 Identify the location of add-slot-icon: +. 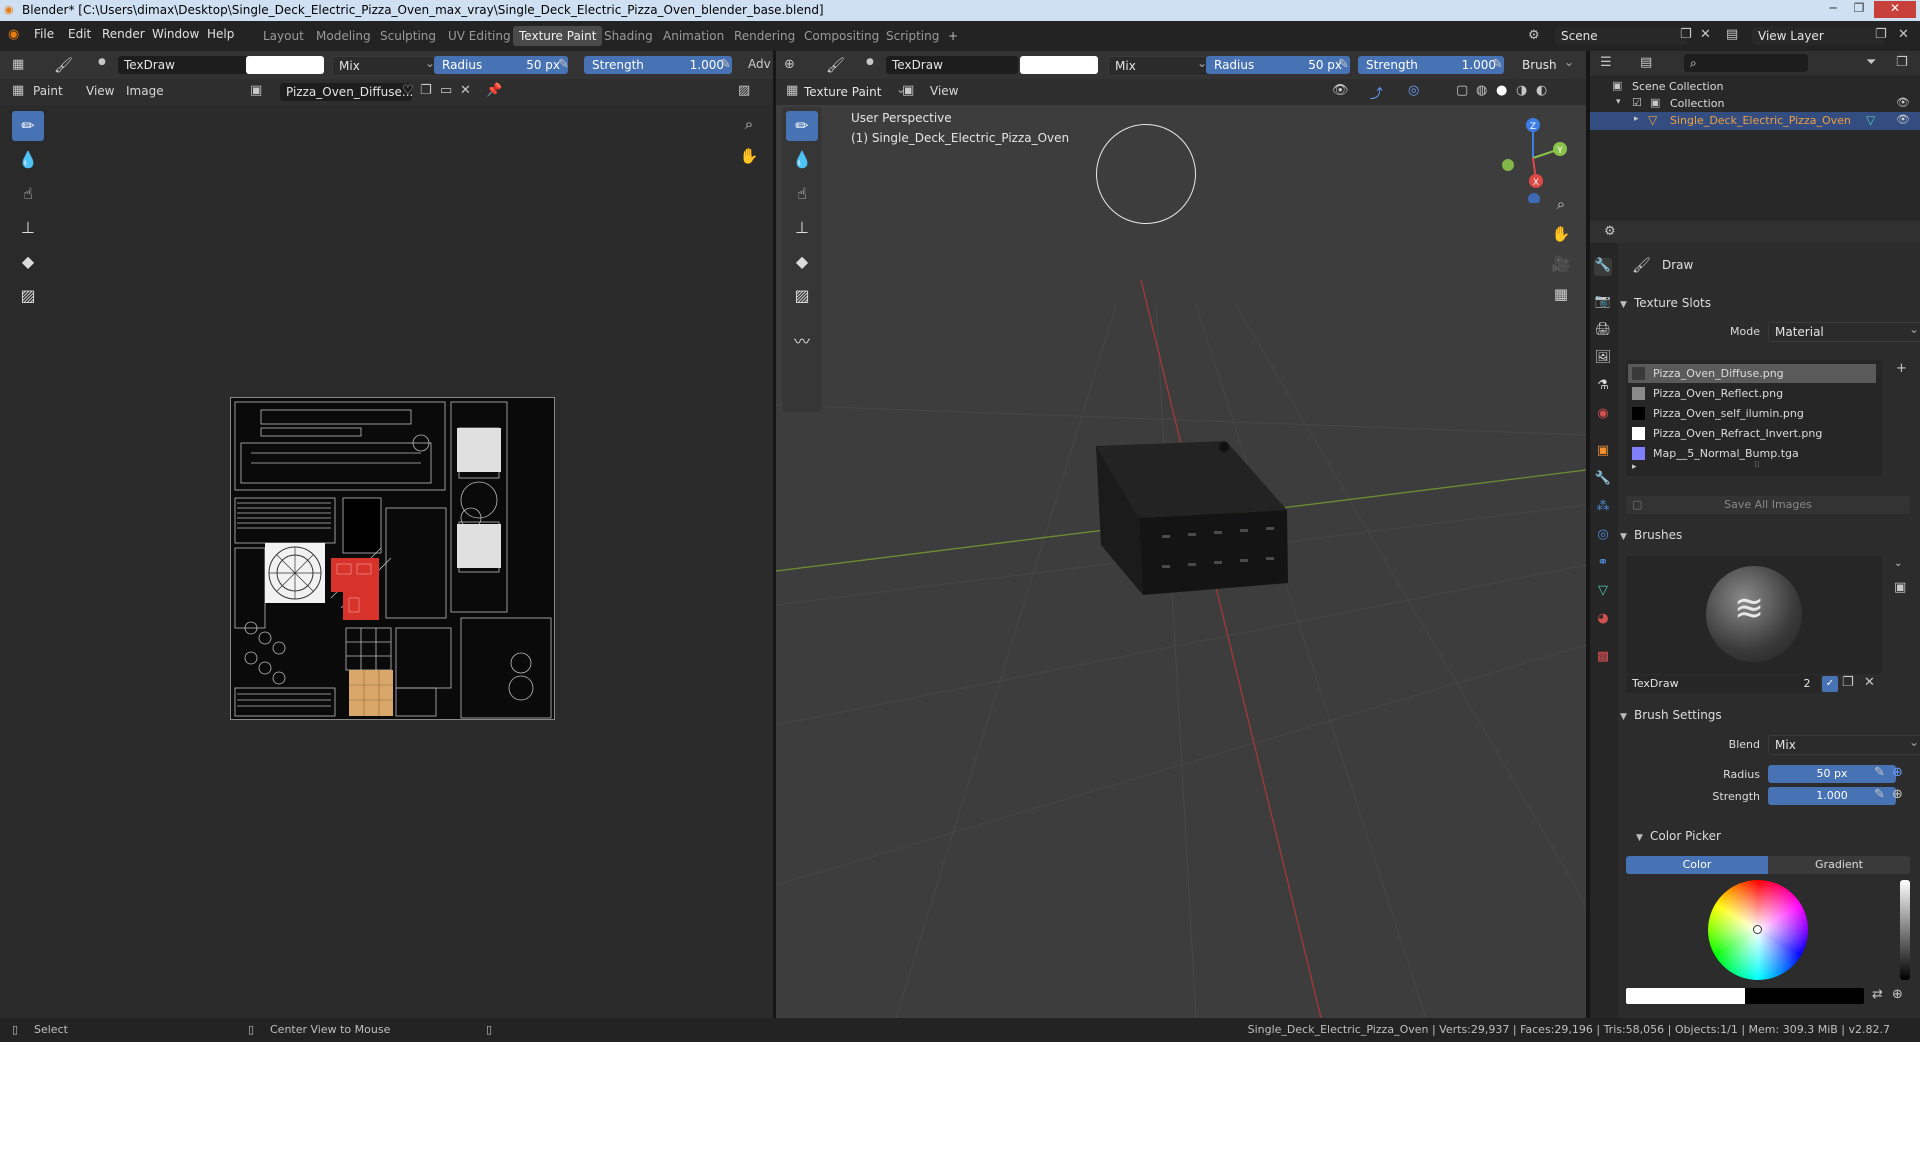
(1901, 368).